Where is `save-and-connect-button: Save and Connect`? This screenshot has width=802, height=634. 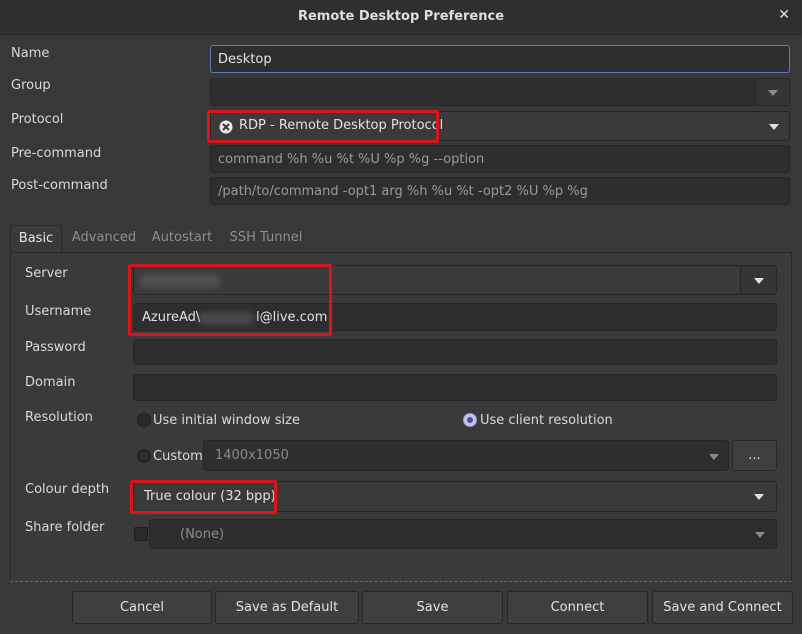
save-and-connect-button: Save and Connect is located at coordinates (722, 607).